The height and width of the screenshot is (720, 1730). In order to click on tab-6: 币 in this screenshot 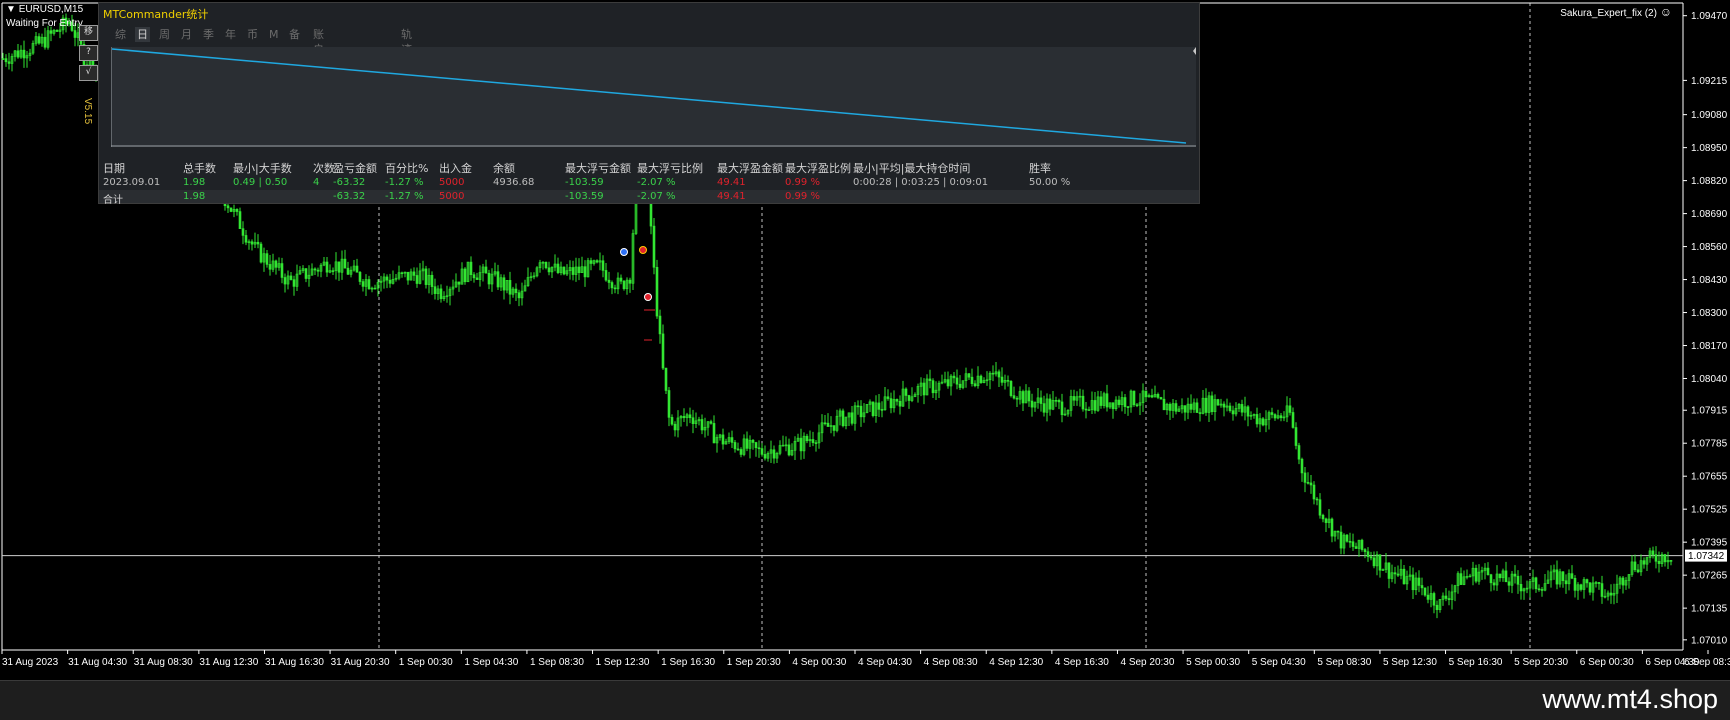, I will do `click(252, 34)`.